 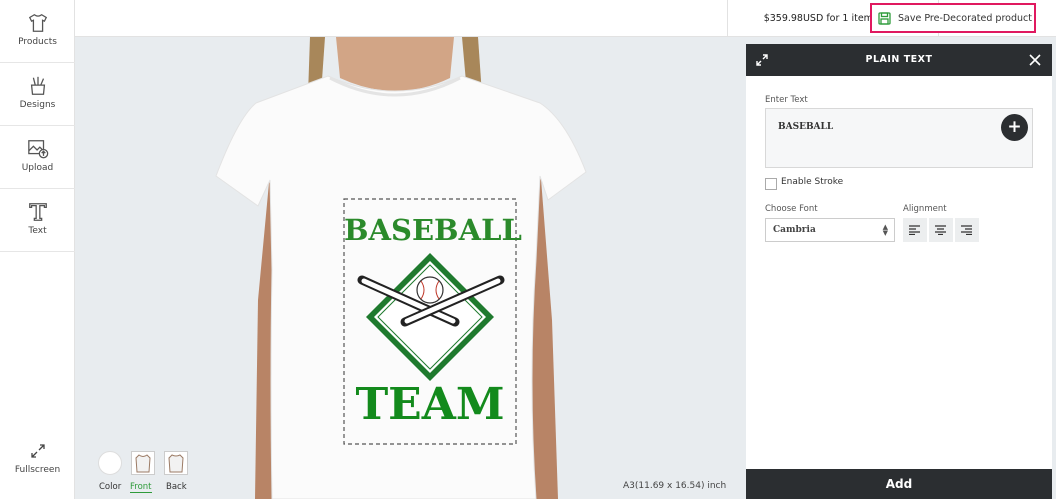 I want to click on enter-text-label: Enter Text, so click(x=786, y=100).